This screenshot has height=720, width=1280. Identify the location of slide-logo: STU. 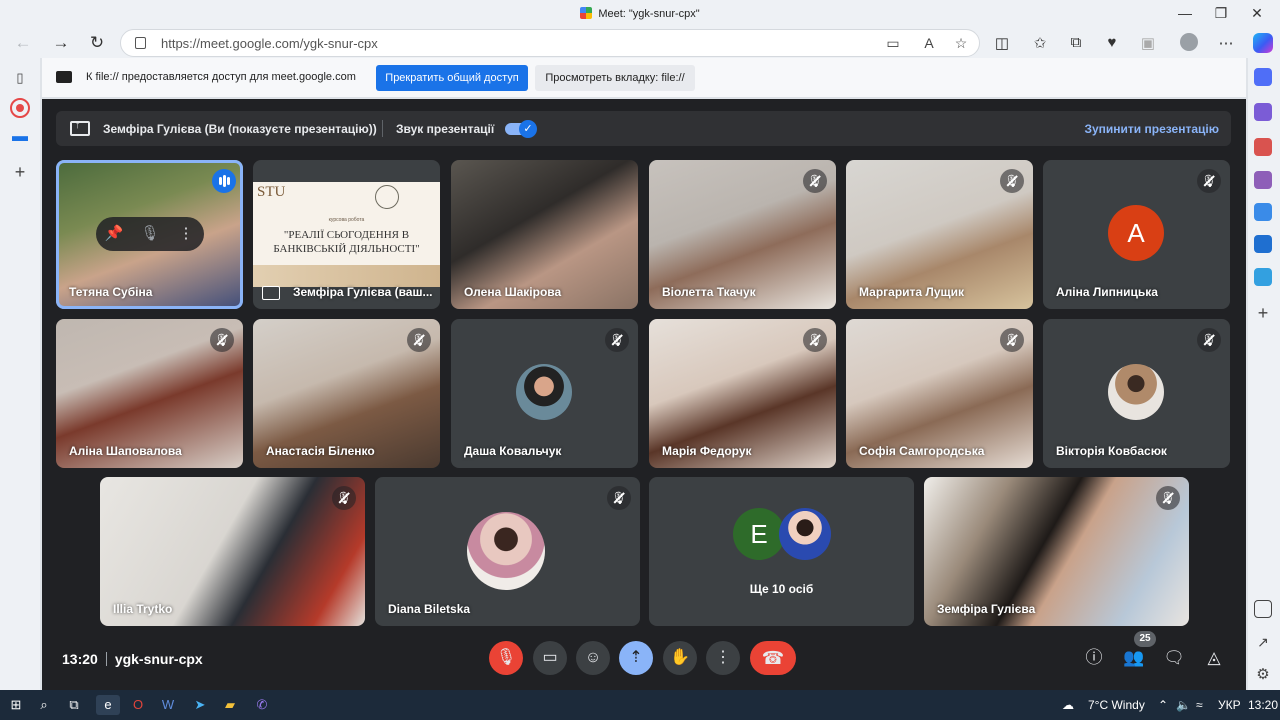
(271, 192).